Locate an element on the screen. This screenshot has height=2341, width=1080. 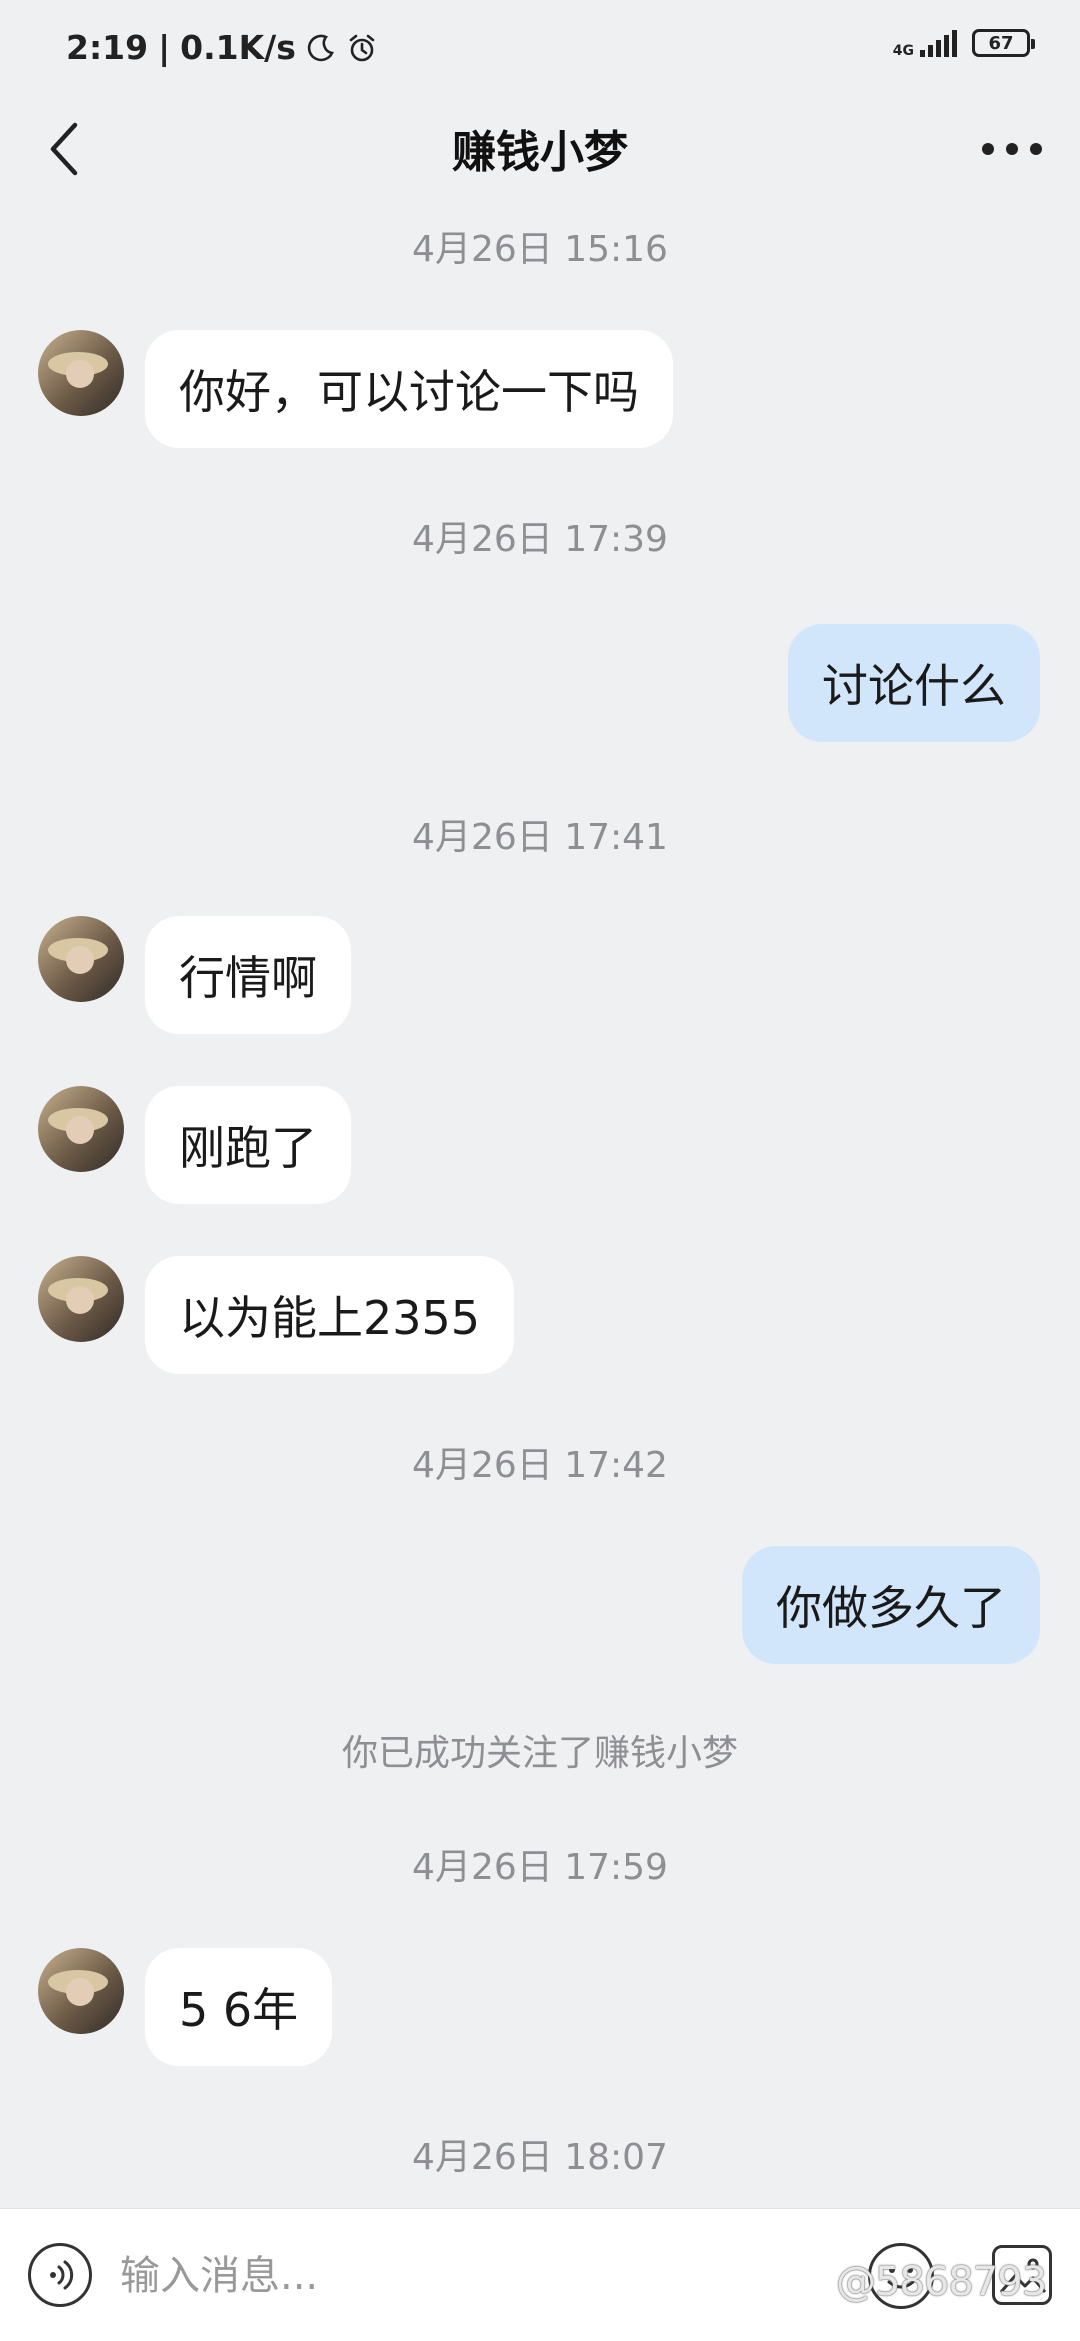
outgoing-message-bubble: 你做多久了 is located at coordinates (891, 1605).